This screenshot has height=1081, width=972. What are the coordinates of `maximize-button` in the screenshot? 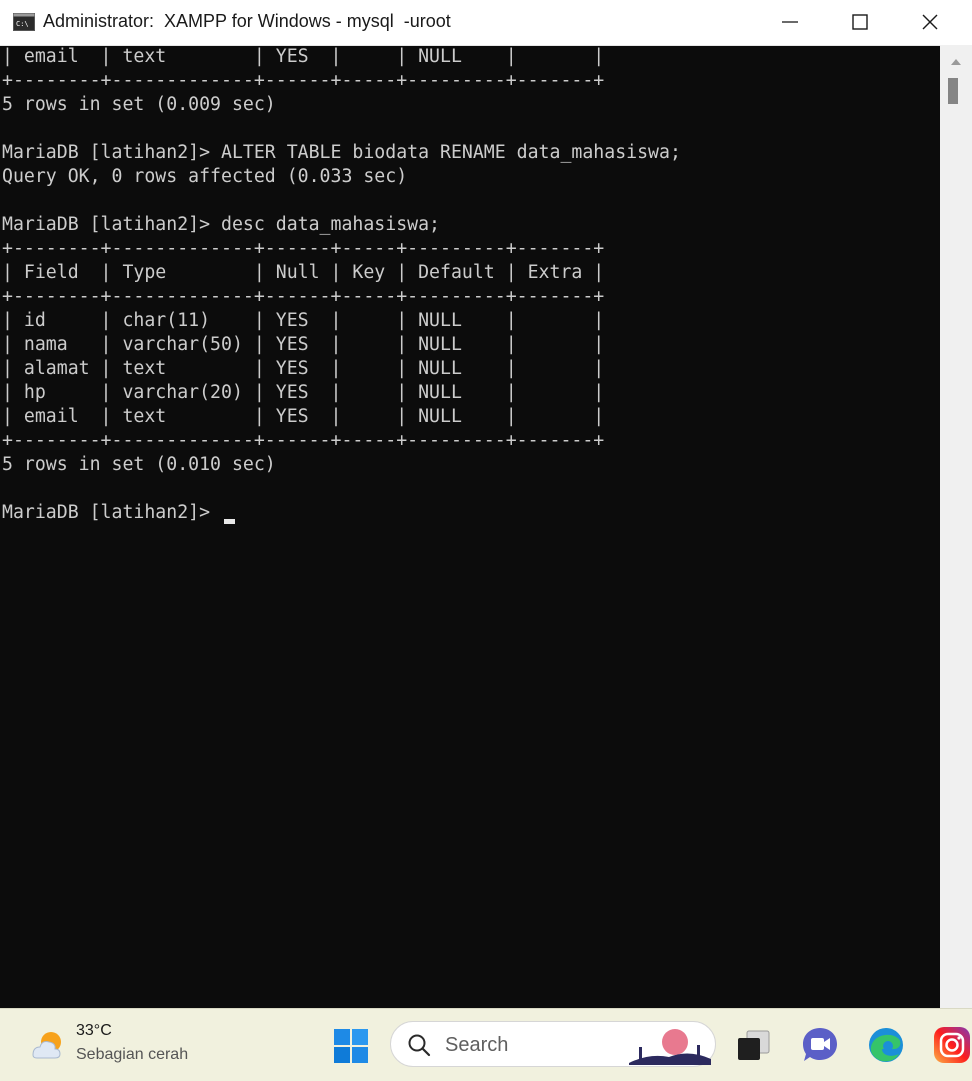 It's located at (860, 22).